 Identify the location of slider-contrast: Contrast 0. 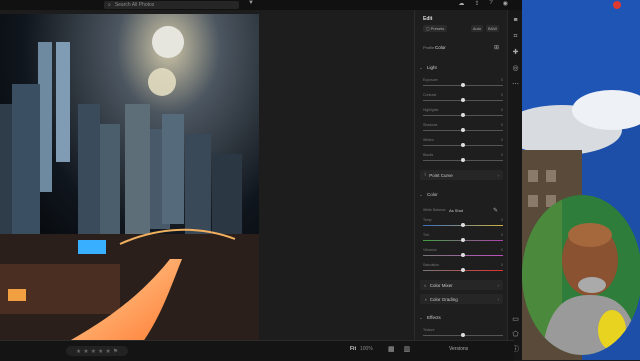
(463, 97).